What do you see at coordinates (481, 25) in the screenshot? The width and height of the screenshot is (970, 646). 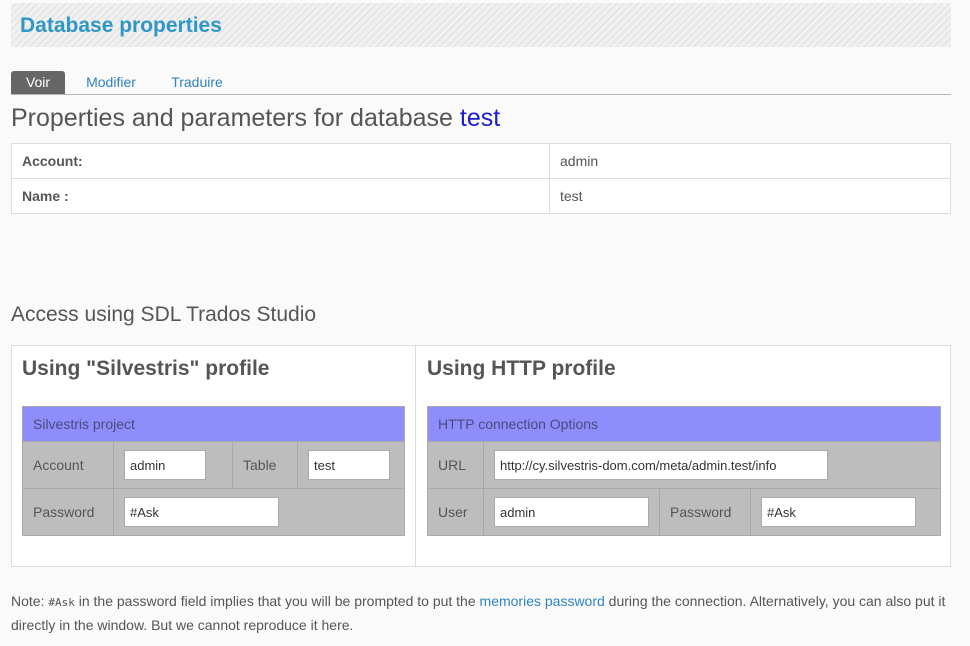 I see `page-title-bar: Database properties` at bounding box center [481, 25].